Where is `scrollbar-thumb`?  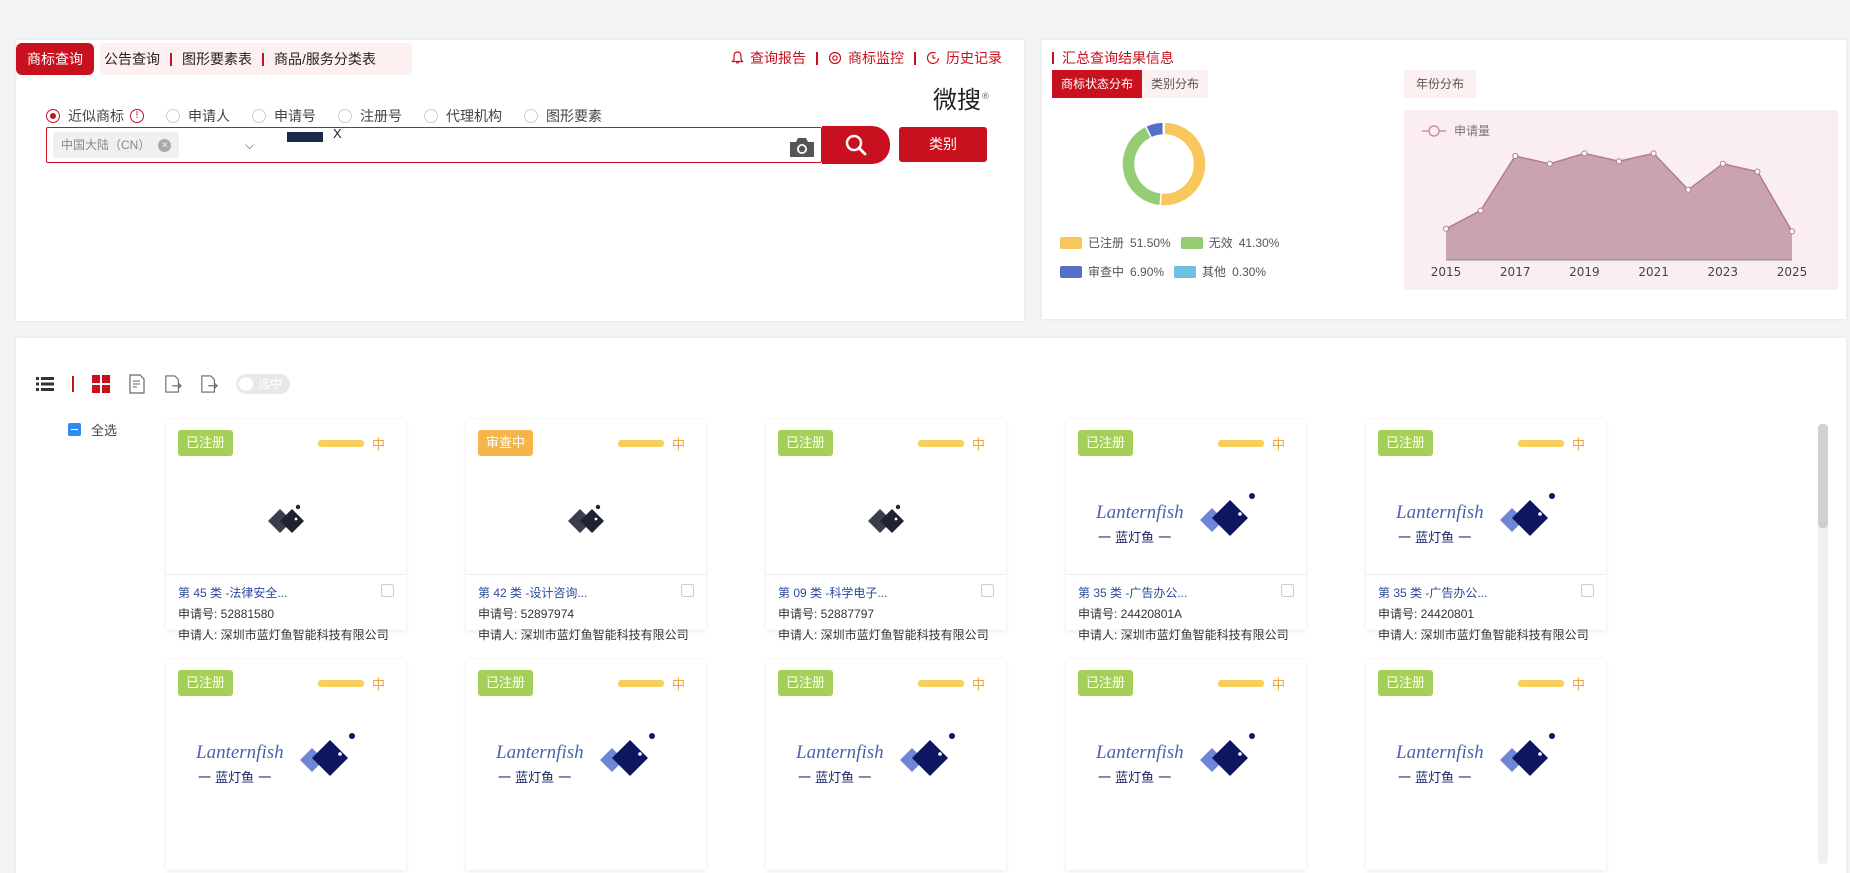 scrollbar-thumb is located at coordinates (1823, 476).